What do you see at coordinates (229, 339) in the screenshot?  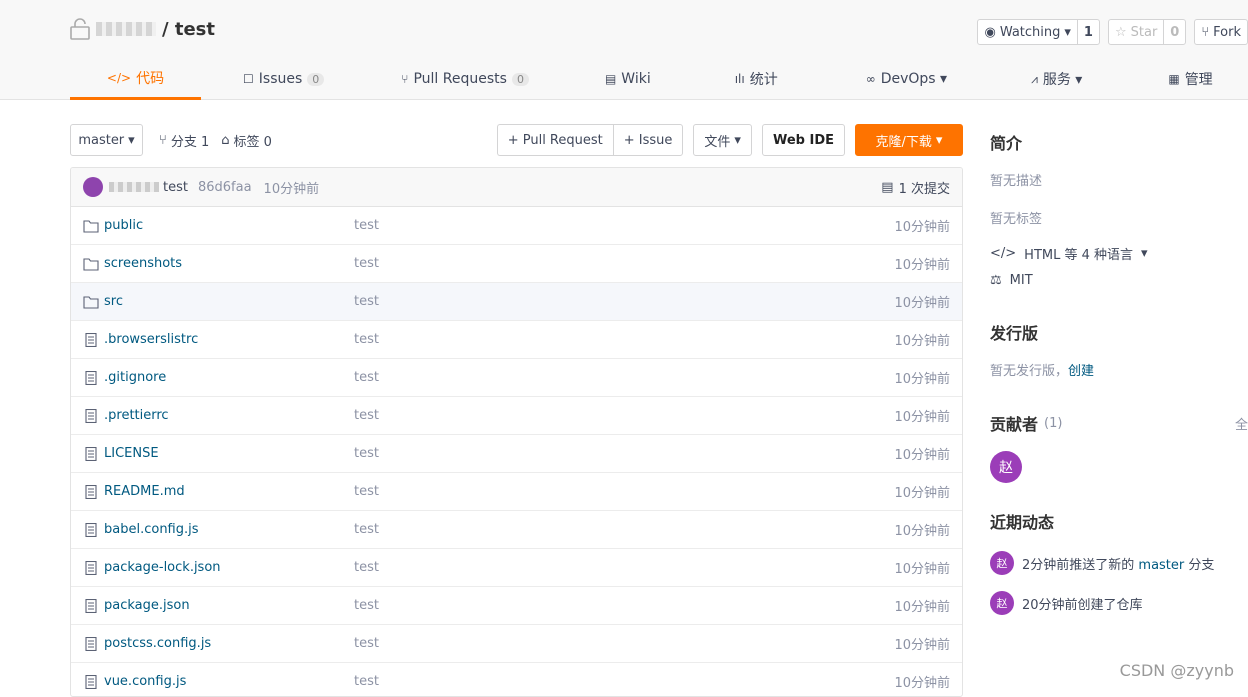 I see `file-name: .browserslistrc` at bounding box center [229, 339].